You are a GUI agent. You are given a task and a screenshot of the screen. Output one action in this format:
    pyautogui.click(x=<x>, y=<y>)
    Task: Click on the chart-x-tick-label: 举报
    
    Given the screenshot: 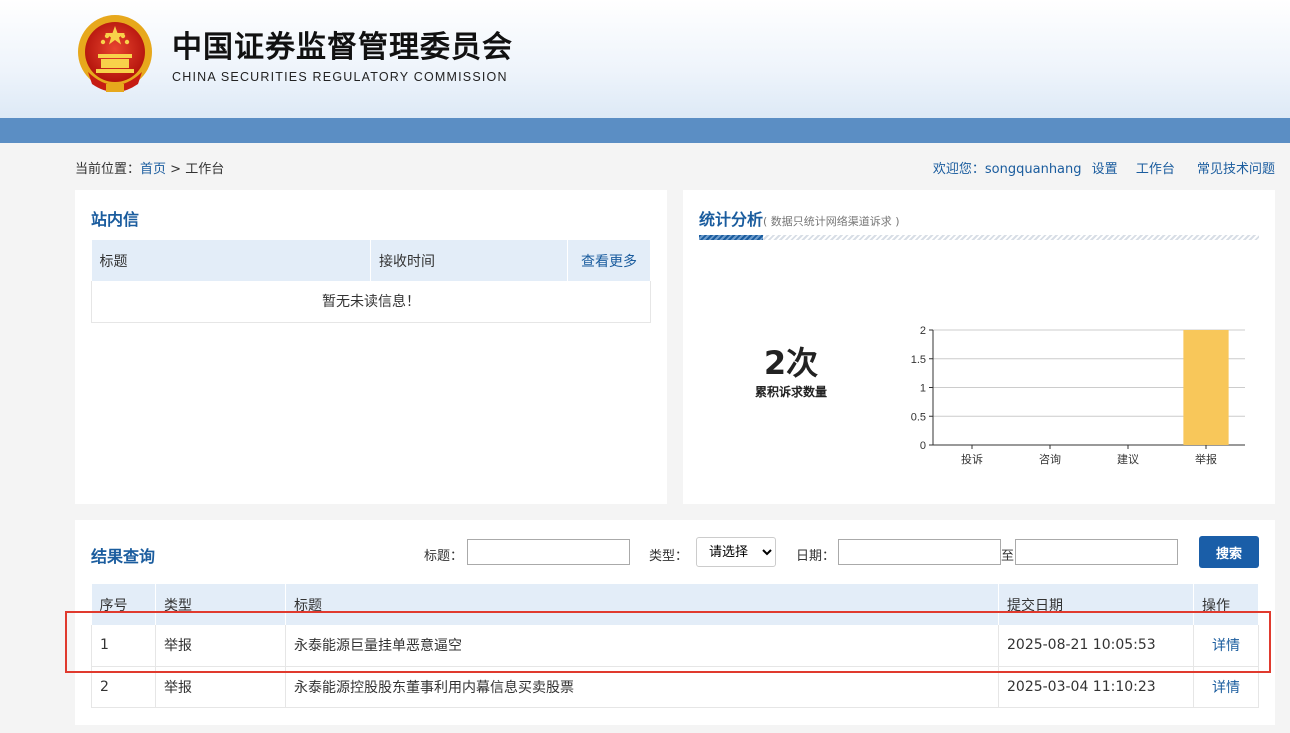 What is the action you would take?
    pyautogui.click(x=1206, y=459)
    